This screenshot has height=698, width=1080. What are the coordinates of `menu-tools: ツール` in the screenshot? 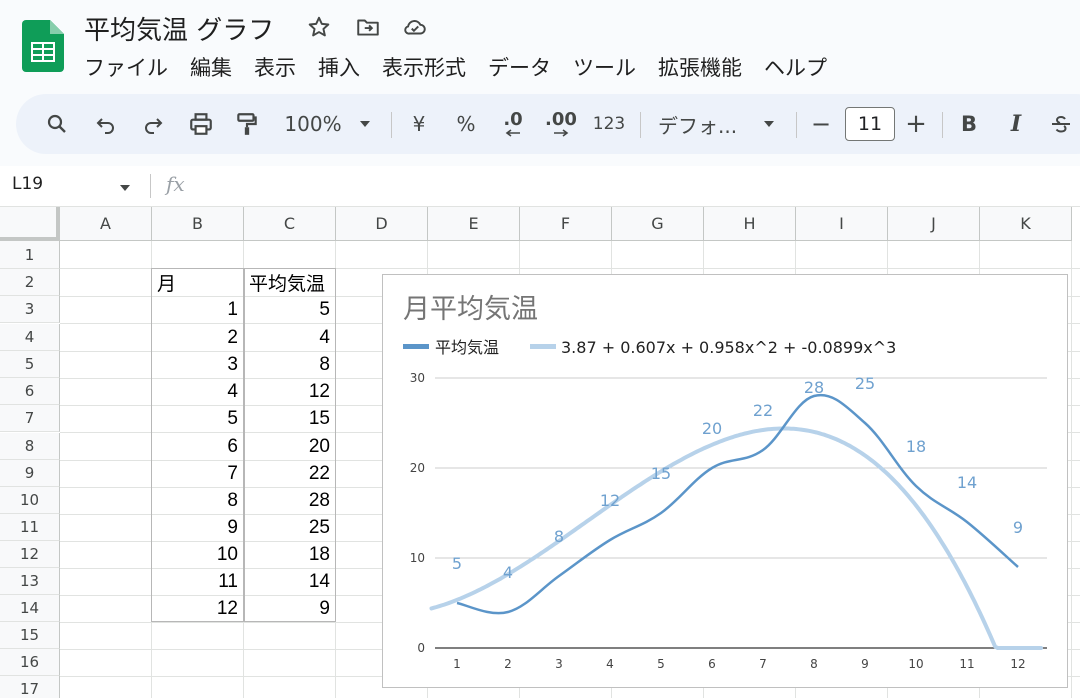 It's located at (604, 66).